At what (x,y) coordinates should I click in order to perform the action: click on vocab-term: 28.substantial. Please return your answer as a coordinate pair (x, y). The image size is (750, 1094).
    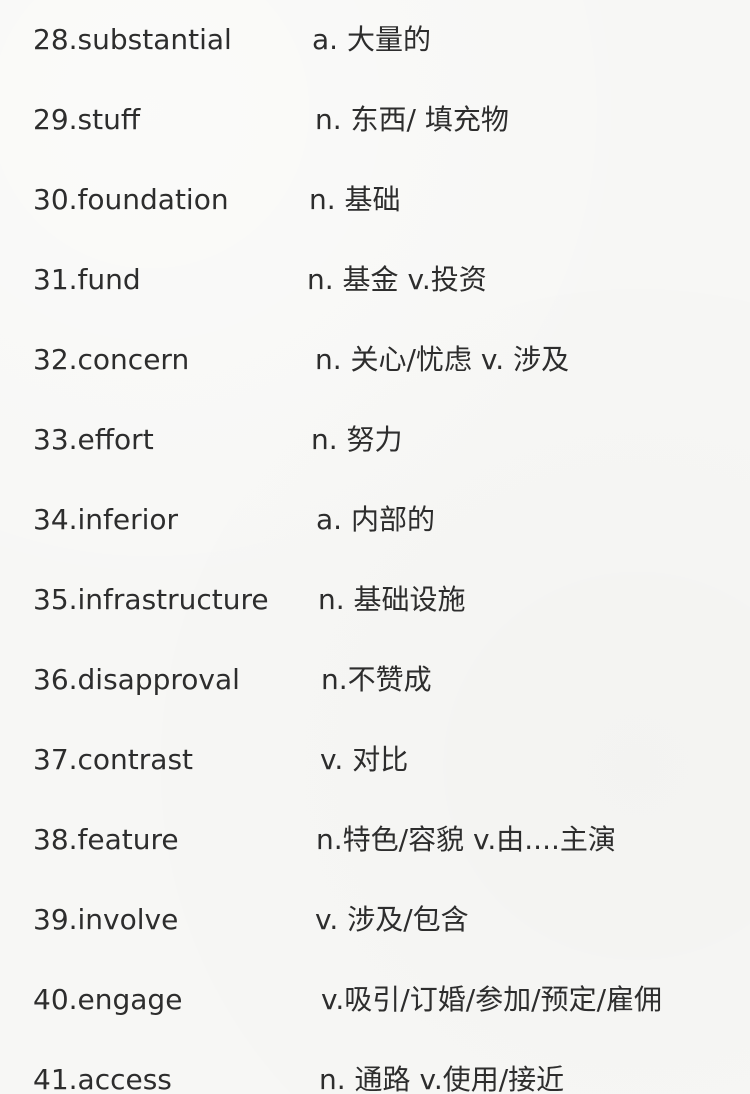
    Looking at the image, I should click on (132, 39).